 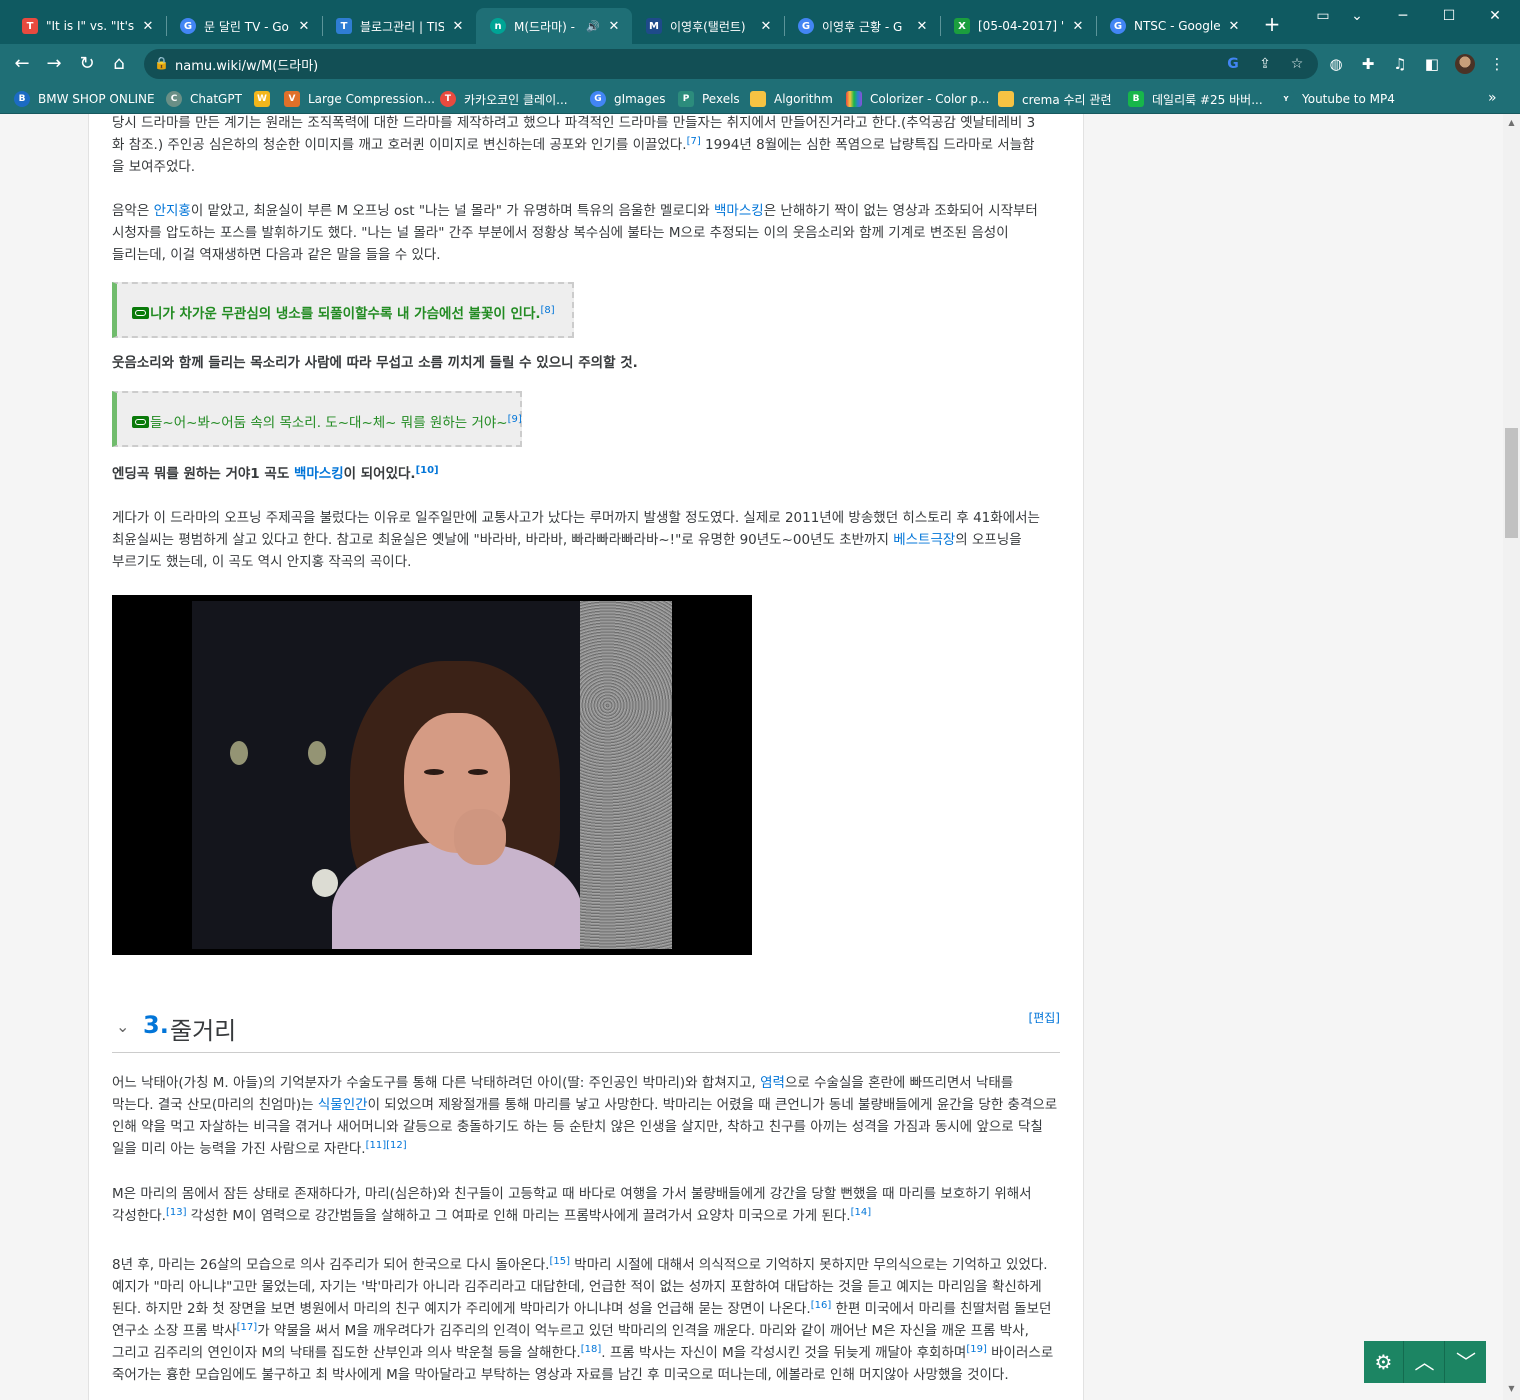 I want to click on url-text: namu.wiki/w/M(드라마), so click(x=246, y=64).